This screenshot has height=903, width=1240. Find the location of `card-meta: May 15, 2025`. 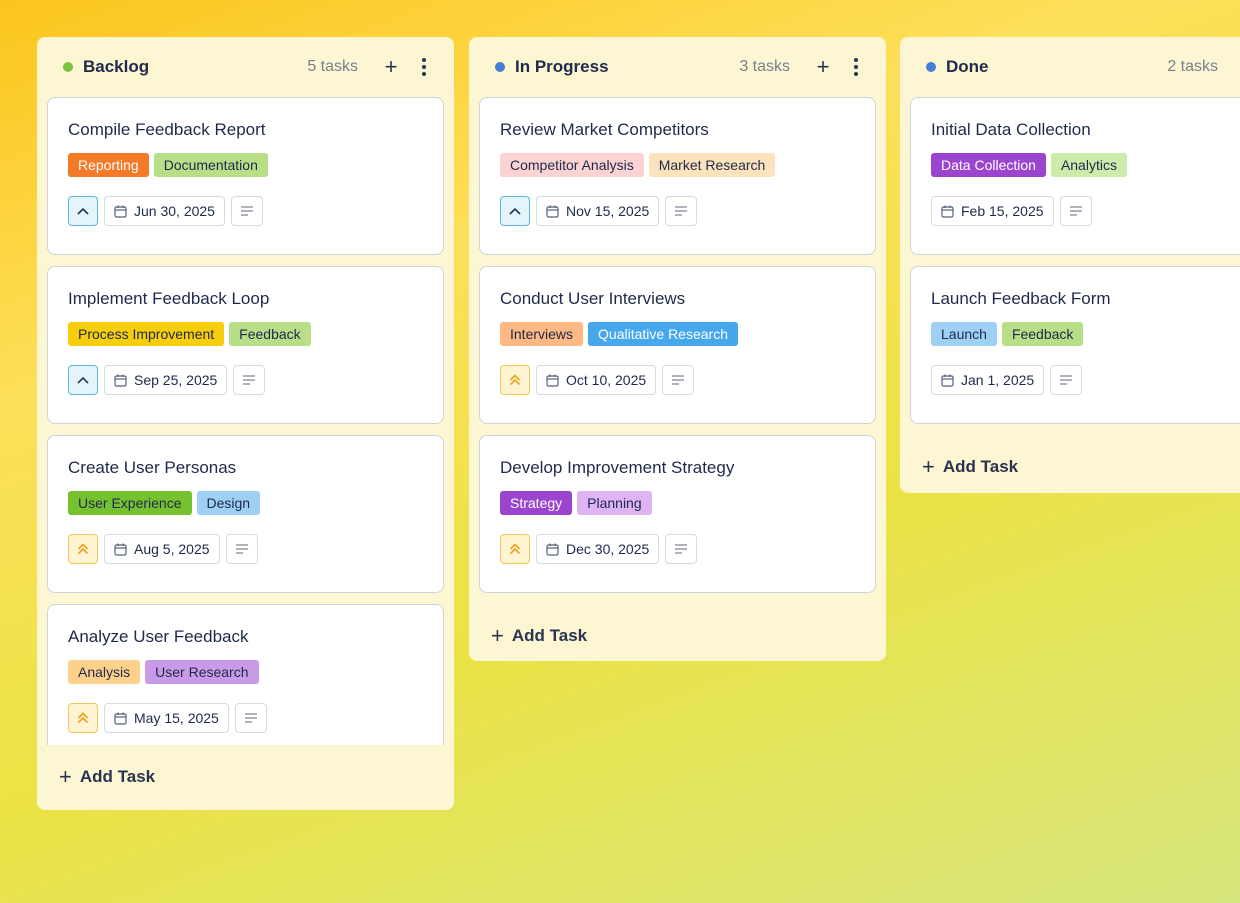

card-meta: May 15, 2025 is located at coordinates (245, 718).